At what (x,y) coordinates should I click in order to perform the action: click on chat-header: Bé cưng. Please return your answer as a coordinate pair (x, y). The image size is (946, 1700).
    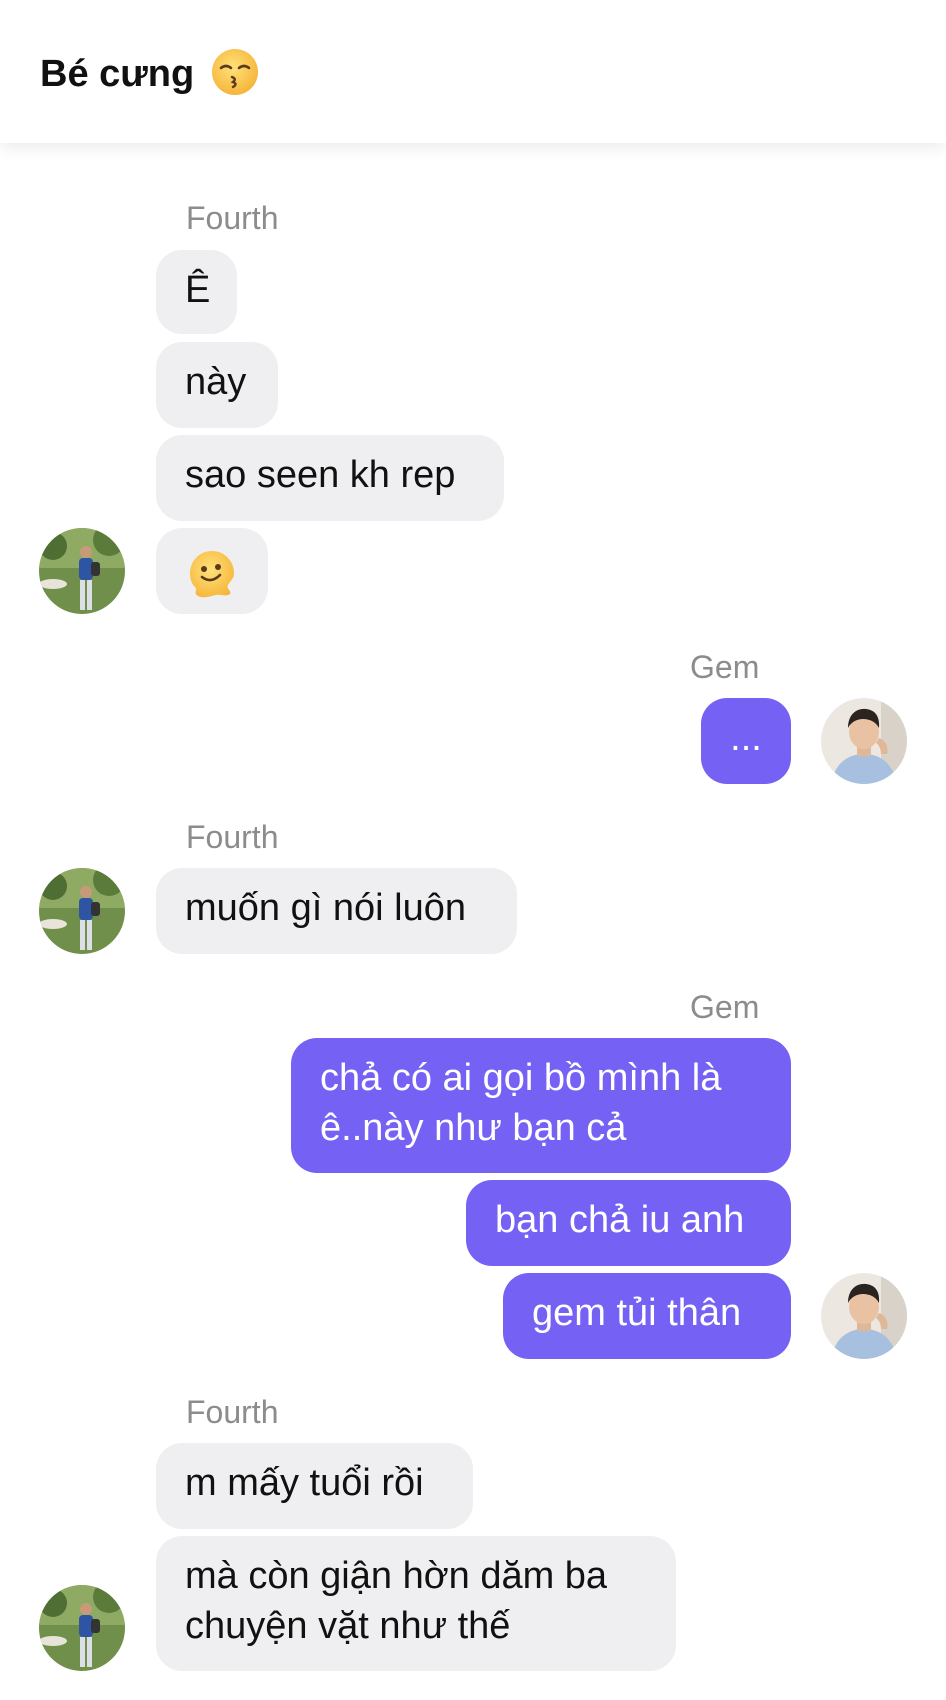
    Looking at the image, I should click on (473, 71).